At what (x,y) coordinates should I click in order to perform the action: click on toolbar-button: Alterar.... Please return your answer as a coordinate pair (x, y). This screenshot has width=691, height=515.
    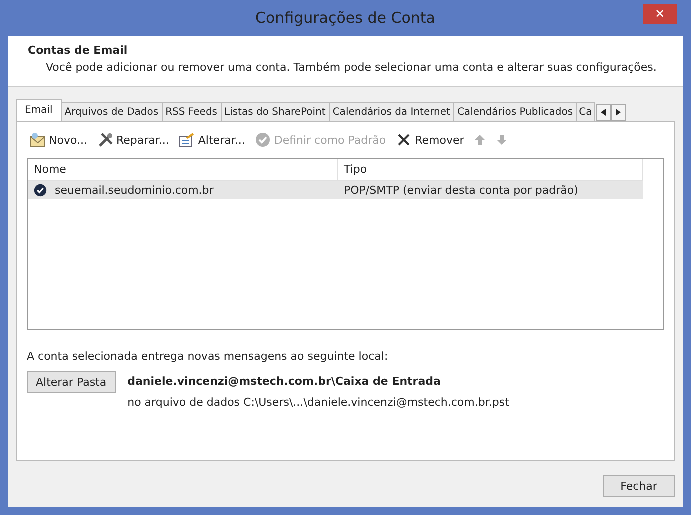
    Looking at the image, I should click on (212, 140).